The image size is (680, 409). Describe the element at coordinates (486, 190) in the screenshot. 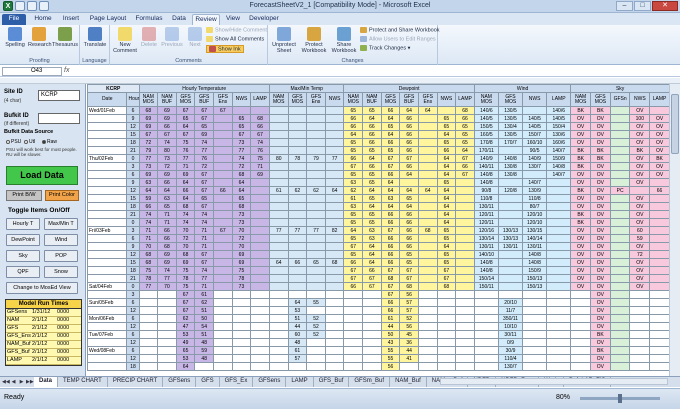

I see `wd-cell: 90/8` at that location.